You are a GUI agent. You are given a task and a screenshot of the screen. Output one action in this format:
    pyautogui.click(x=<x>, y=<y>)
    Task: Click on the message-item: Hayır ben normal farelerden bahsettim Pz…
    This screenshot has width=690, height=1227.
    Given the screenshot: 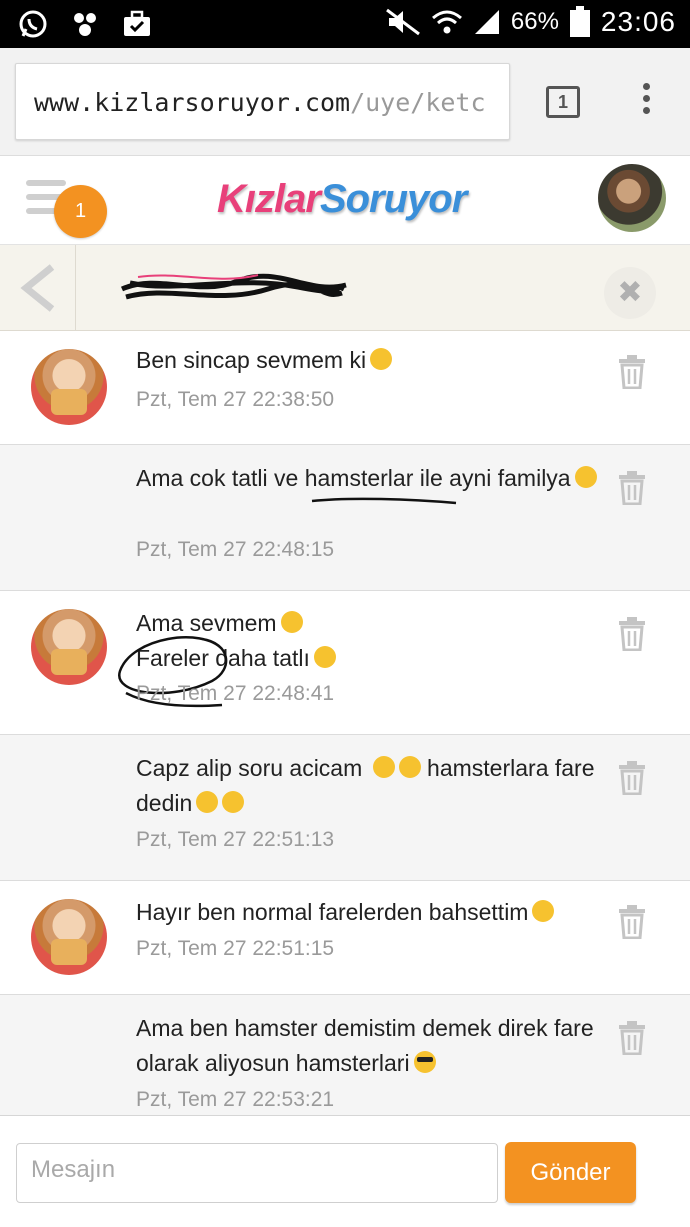 What is the action you would take?
    pyautogui.click(x=345, y=938)
    